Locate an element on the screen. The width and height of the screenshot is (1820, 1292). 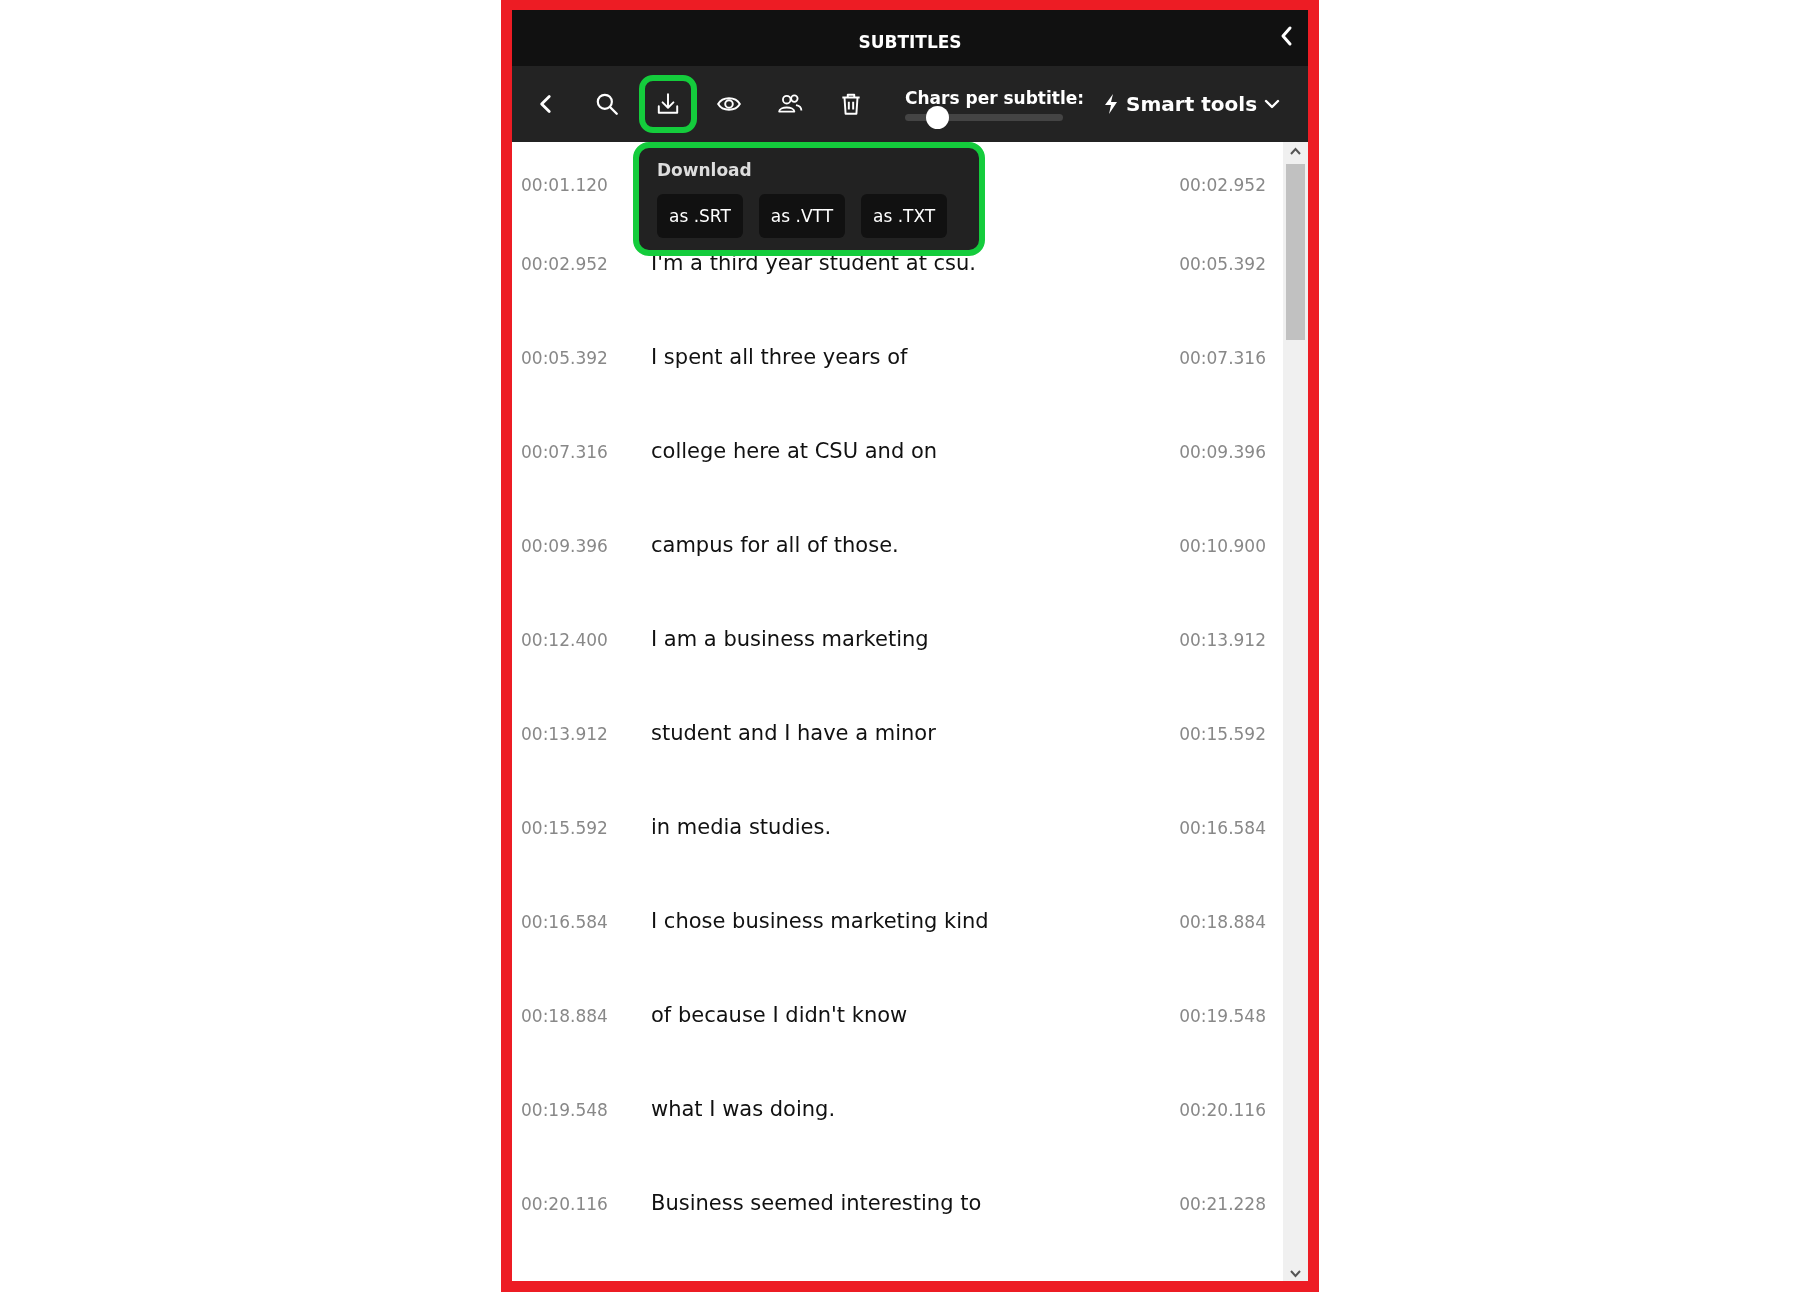
end-time: 00:05.392 is located at coordinates (1223, 263).